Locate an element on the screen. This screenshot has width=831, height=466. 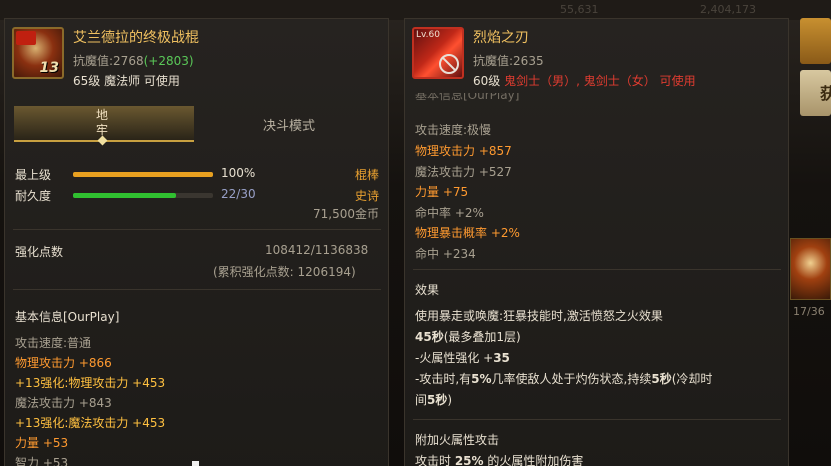
fire-attack-text: 的火属性附加伤害 is located at coordinates (533, 460).